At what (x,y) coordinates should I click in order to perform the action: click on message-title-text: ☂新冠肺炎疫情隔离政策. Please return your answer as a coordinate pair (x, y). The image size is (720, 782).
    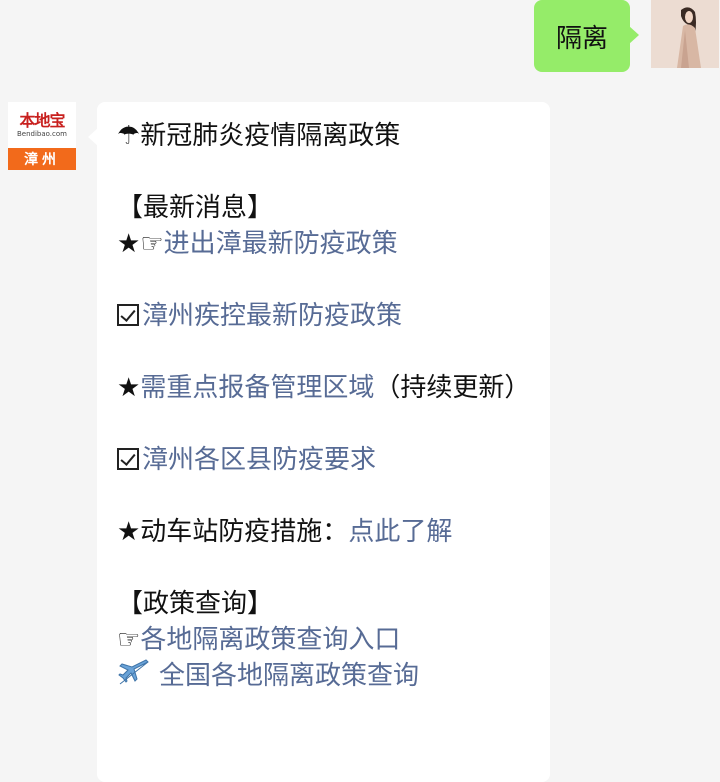
    Looking at the image, I should click on (259, 136).